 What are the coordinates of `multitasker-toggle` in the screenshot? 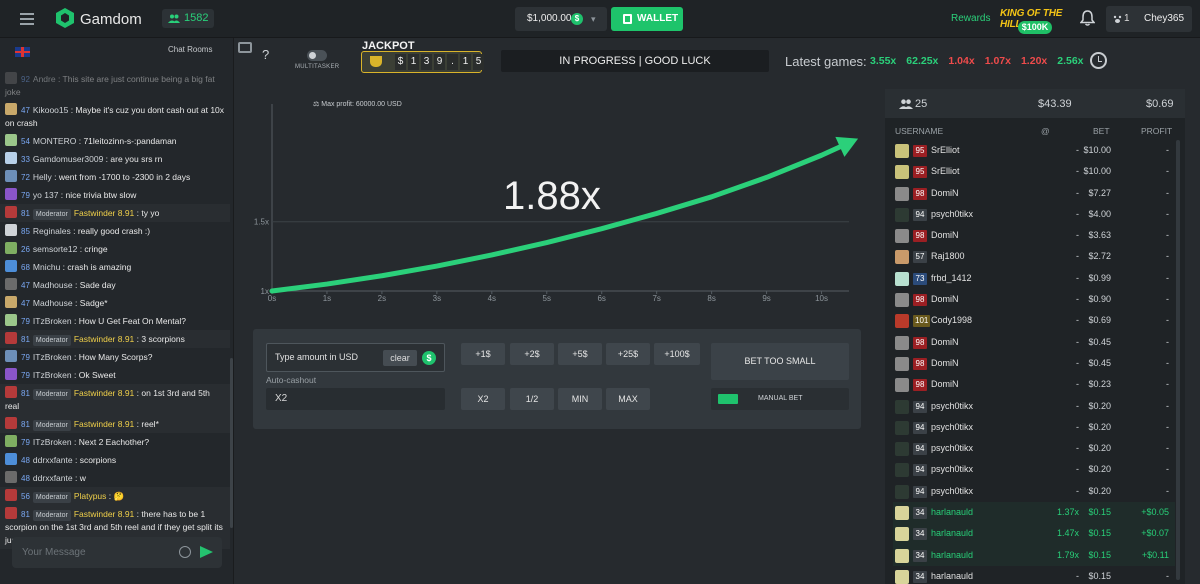 It's located at (317, 55).